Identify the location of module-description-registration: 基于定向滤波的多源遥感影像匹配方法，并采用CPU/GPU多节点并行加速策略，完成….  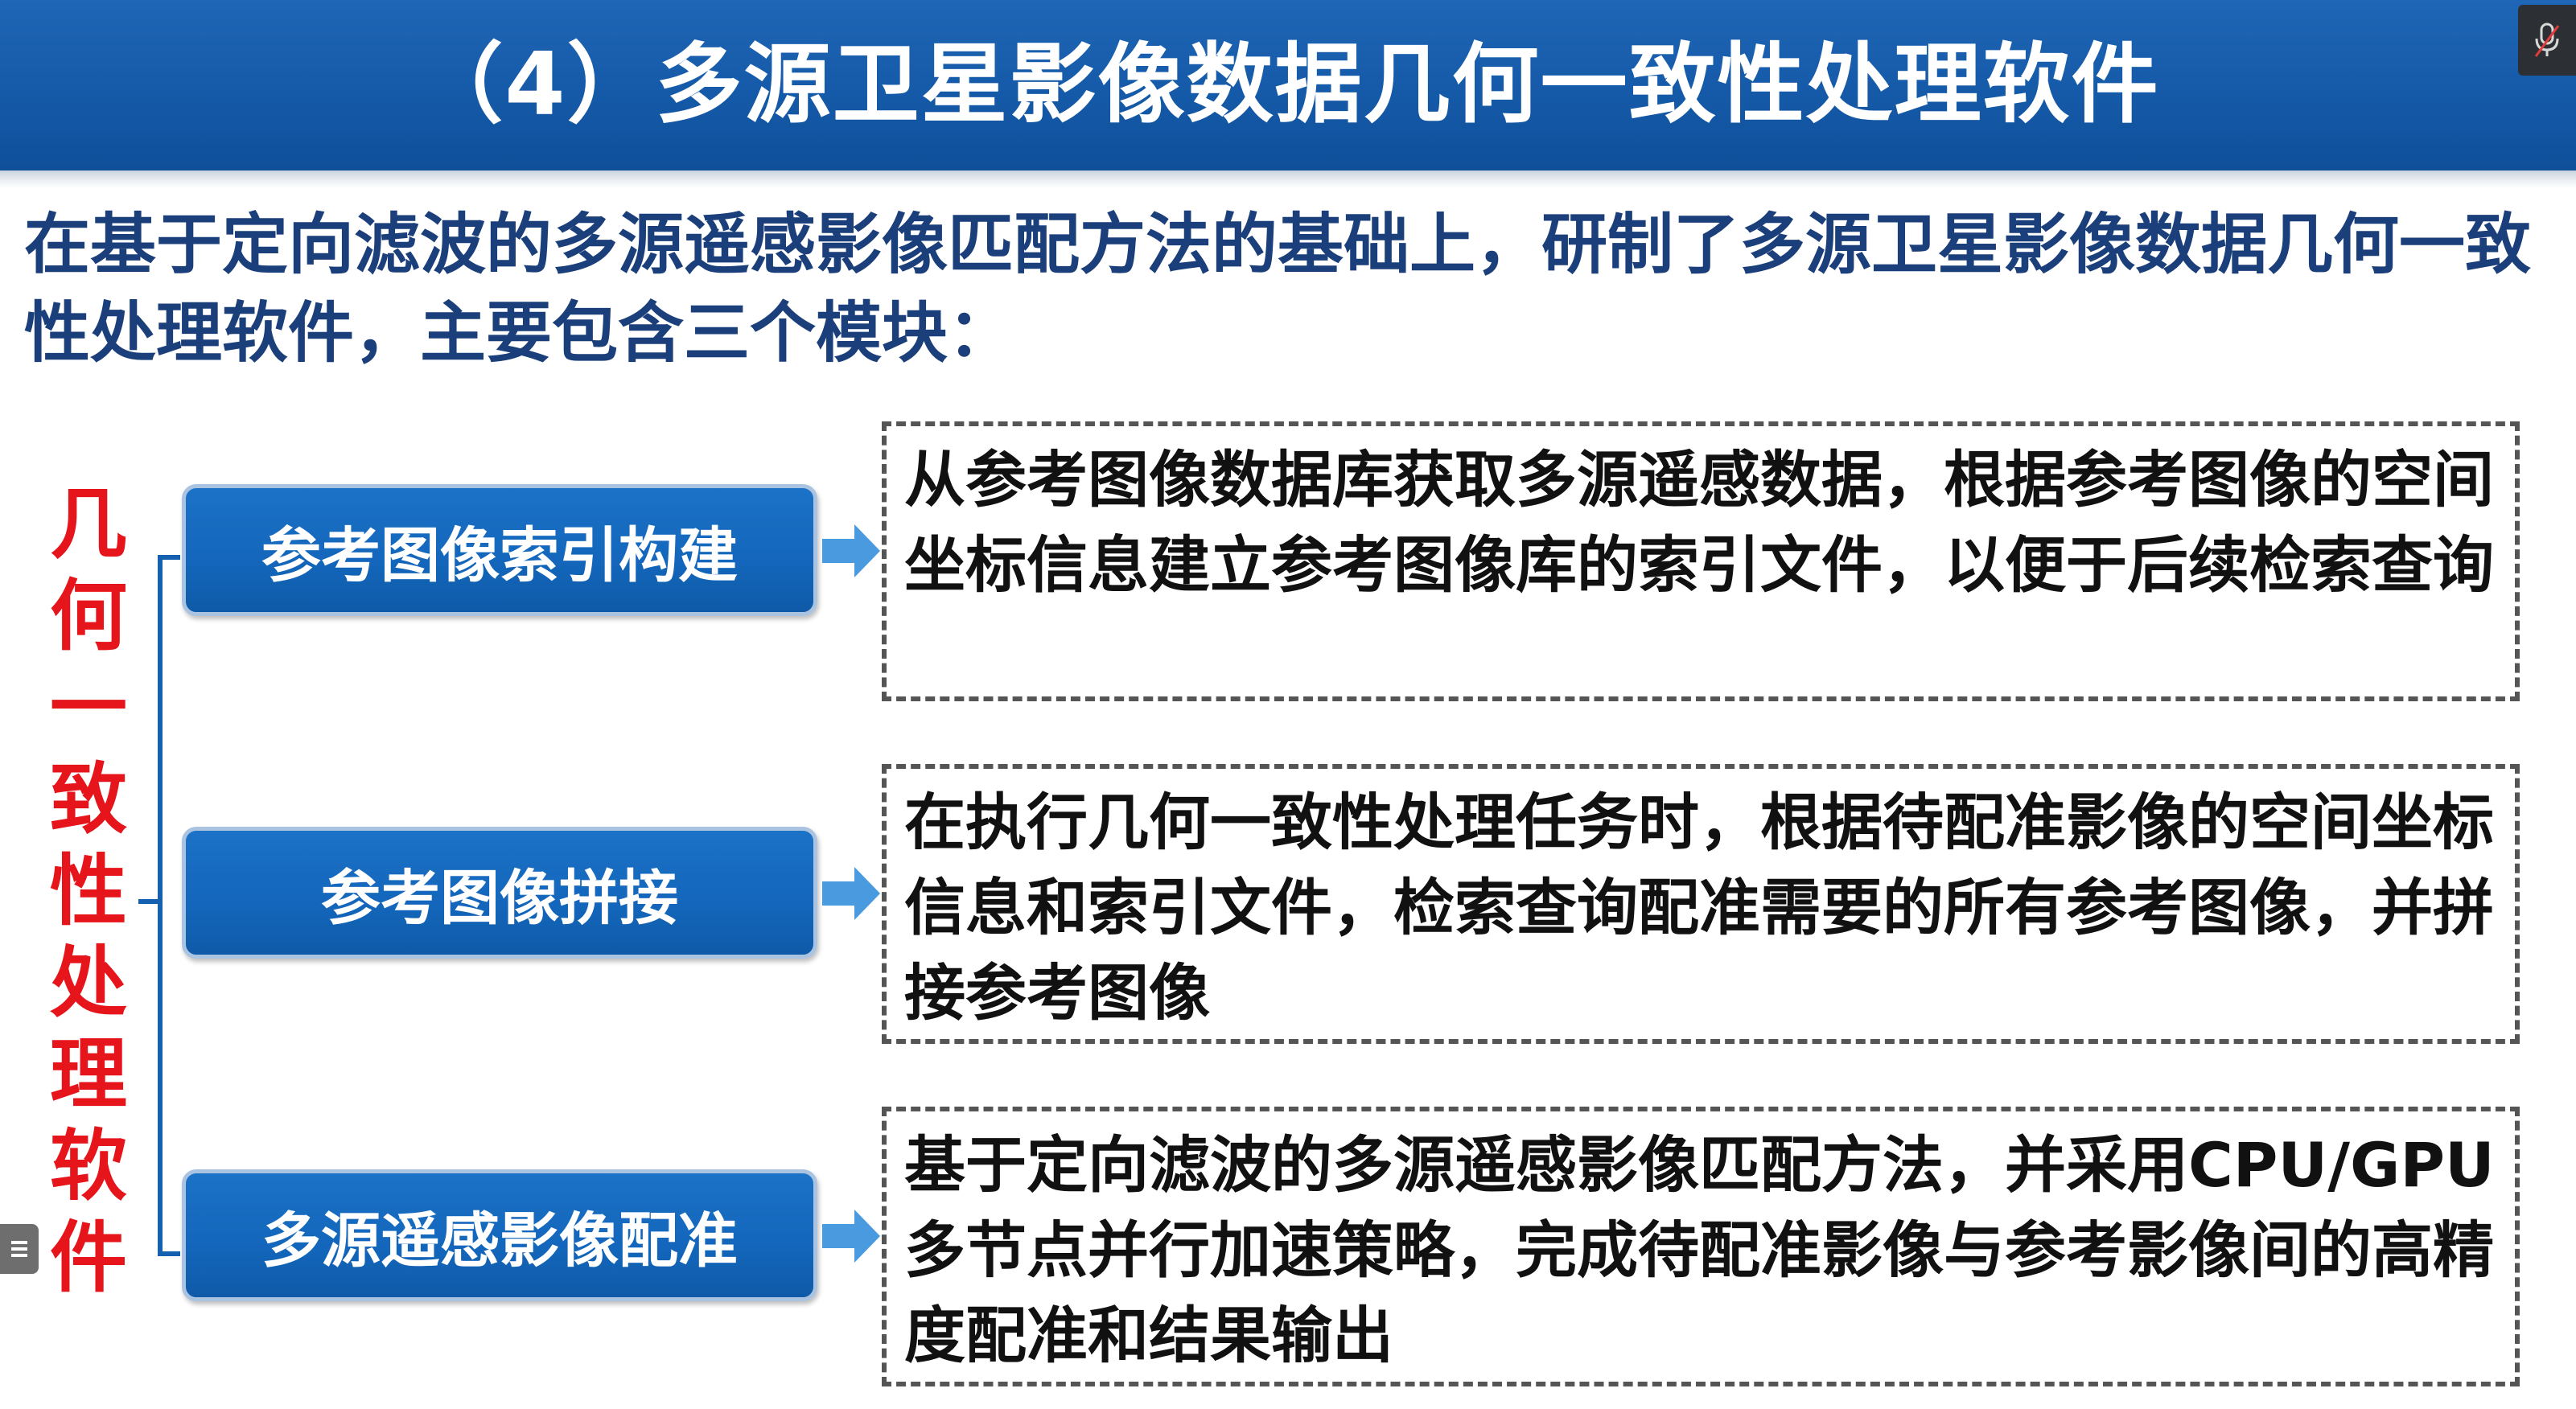
(1701, 1246).